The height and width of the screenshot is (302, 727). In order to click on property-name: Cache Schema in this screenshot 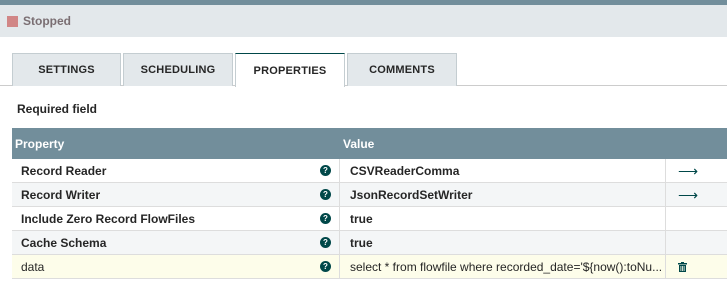, I will do `click(64, 242)`.